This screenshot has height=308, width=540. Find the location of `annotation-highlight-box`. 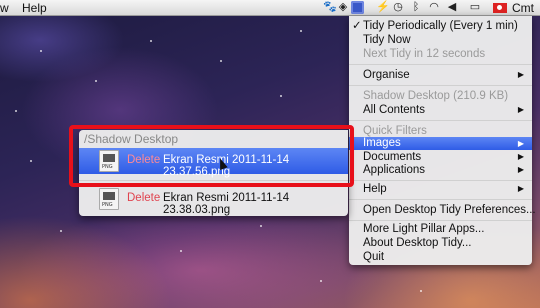

annotation-highlight-box is located at coordinates (211, 156).